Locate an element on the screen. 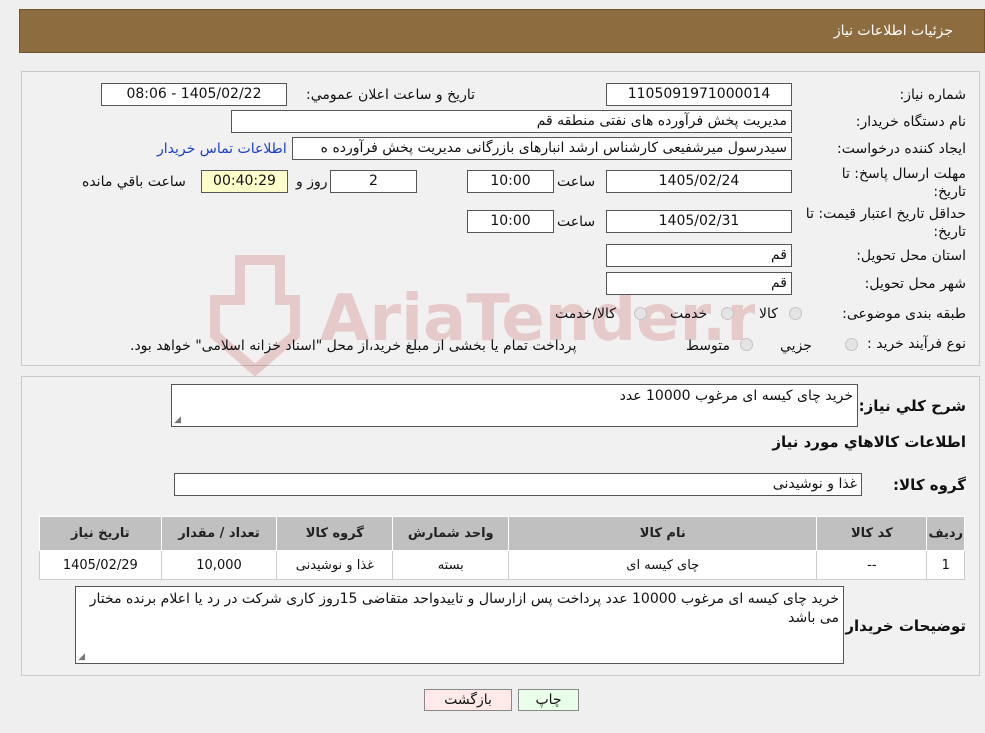  remaining-label: ساعت باقي مانده is located at coordinates (134, 182).